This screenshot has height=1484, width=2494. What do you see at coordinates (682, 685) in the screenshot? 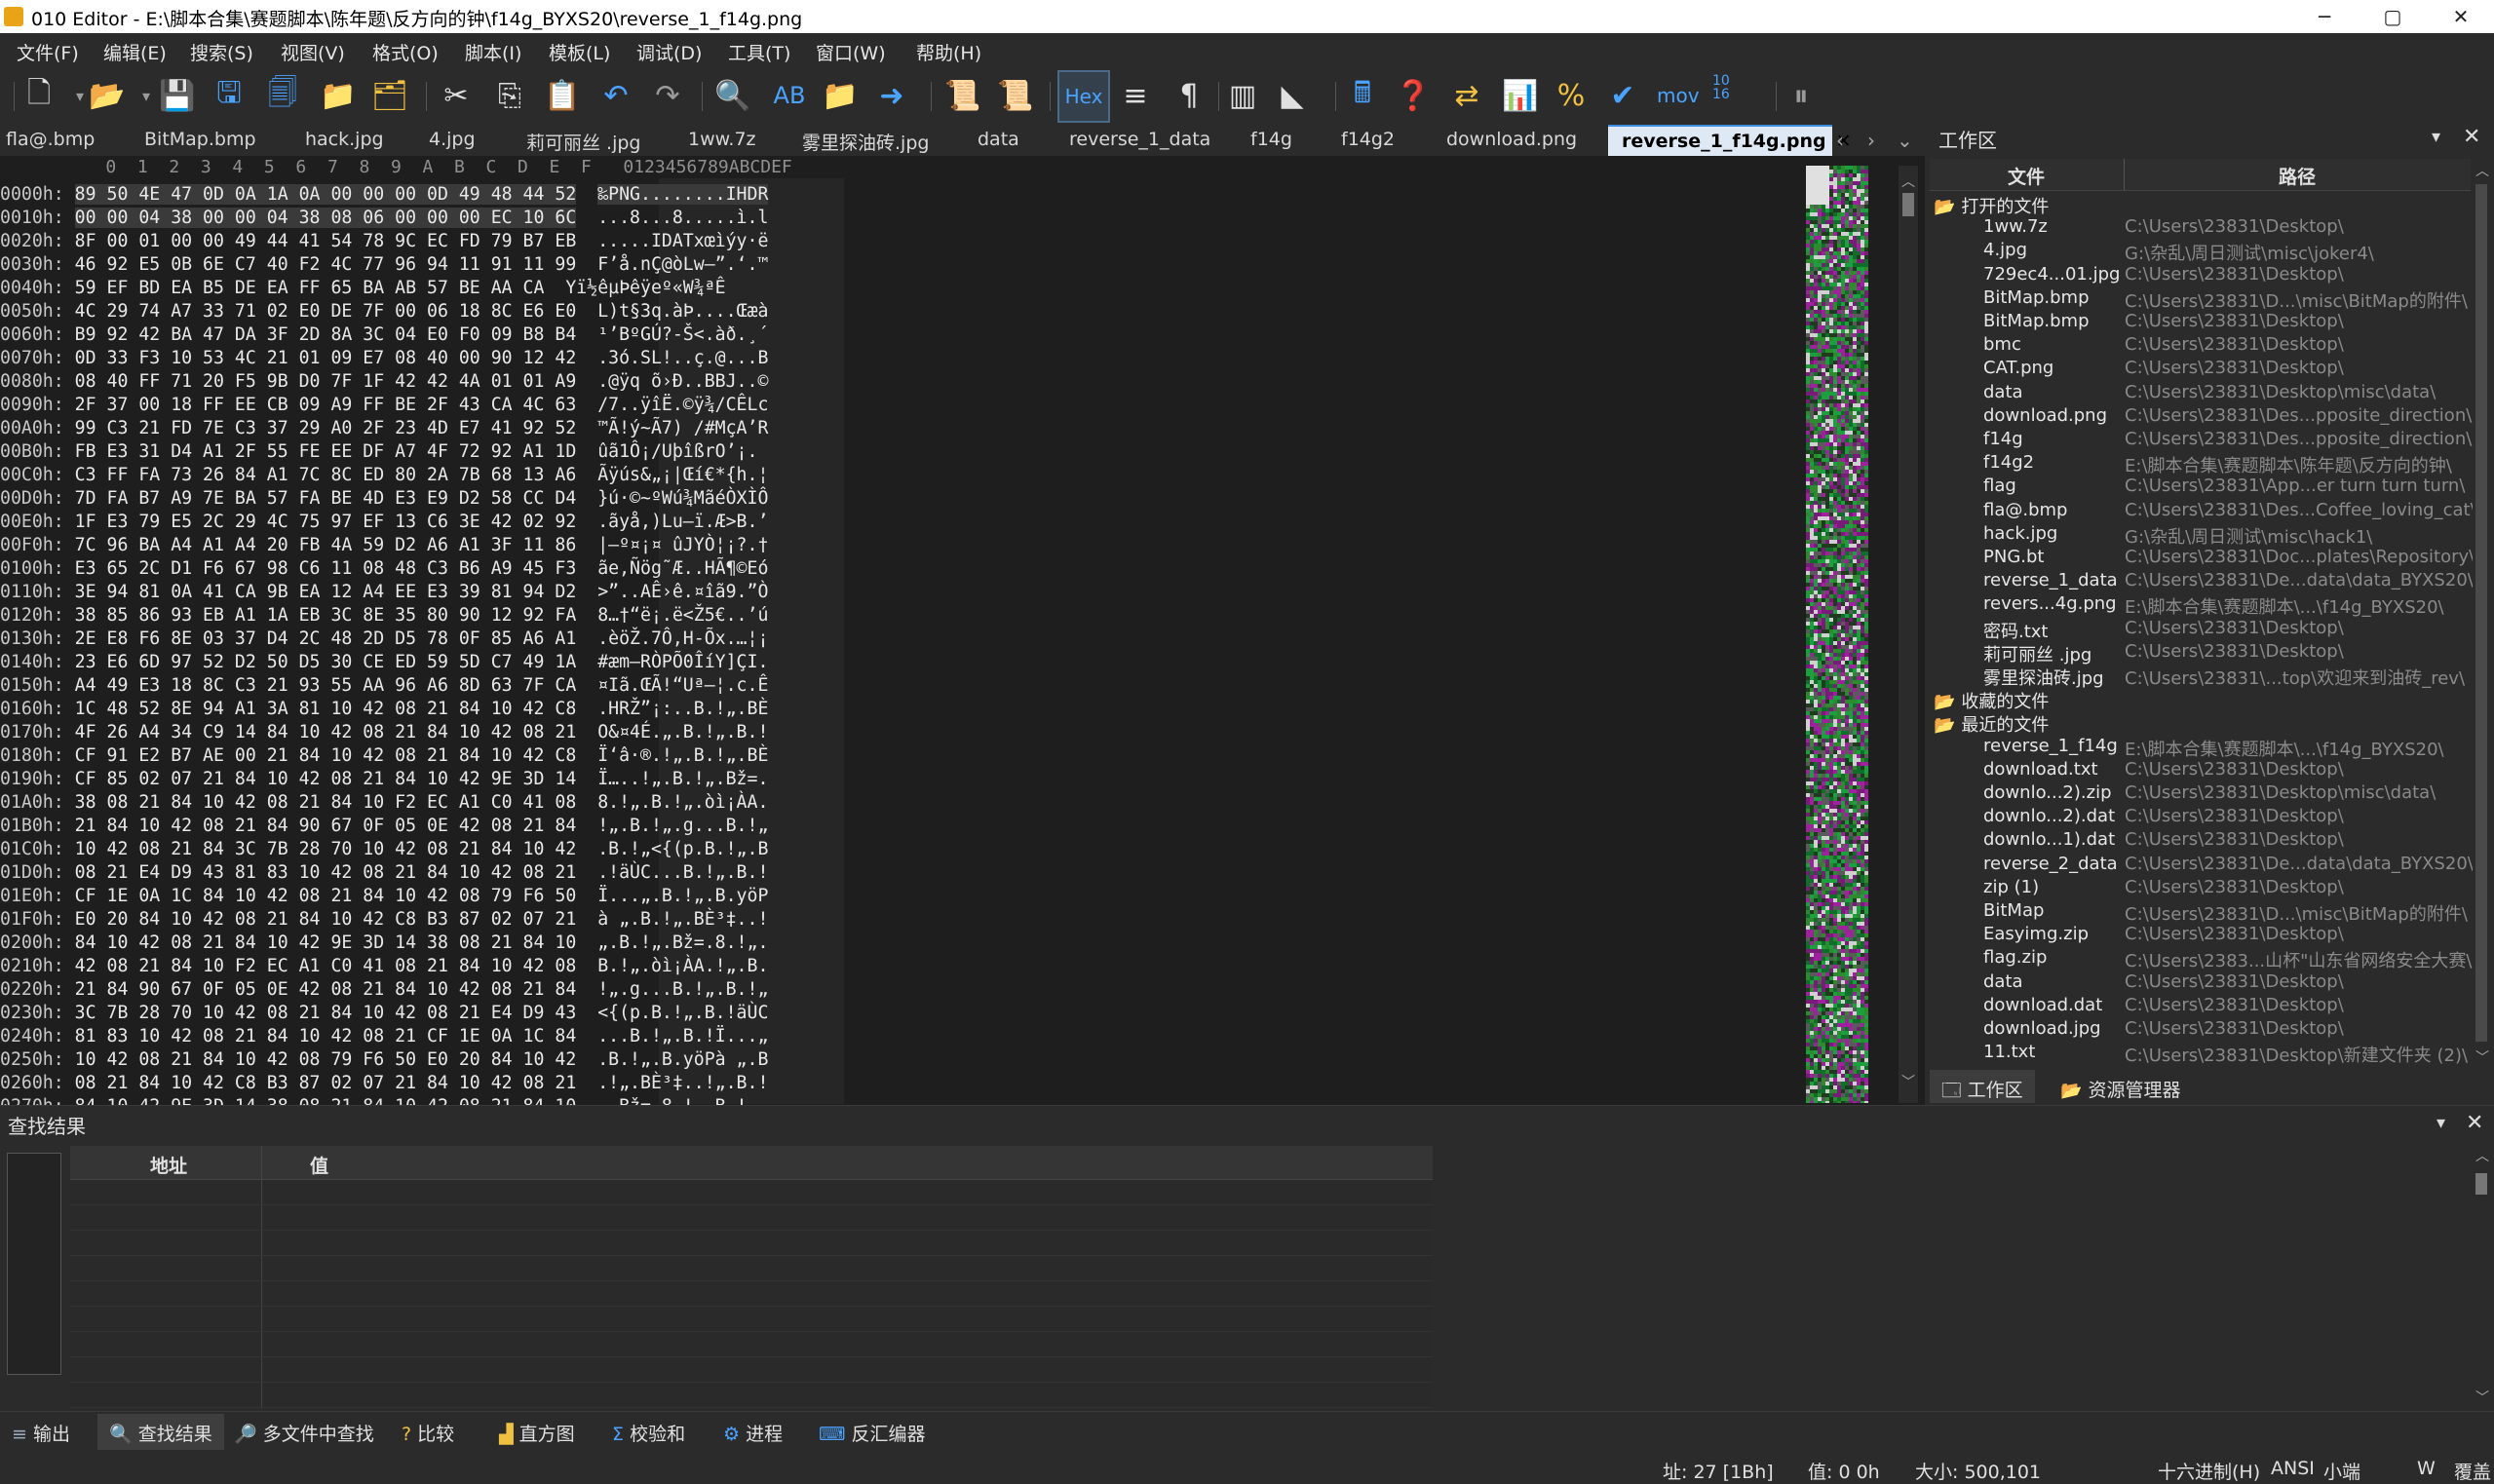
I see `hex-row-ascii: ¤Iã.ŒÃ!“Uª–¦.c.Ê` at bounding box center [682, 685].